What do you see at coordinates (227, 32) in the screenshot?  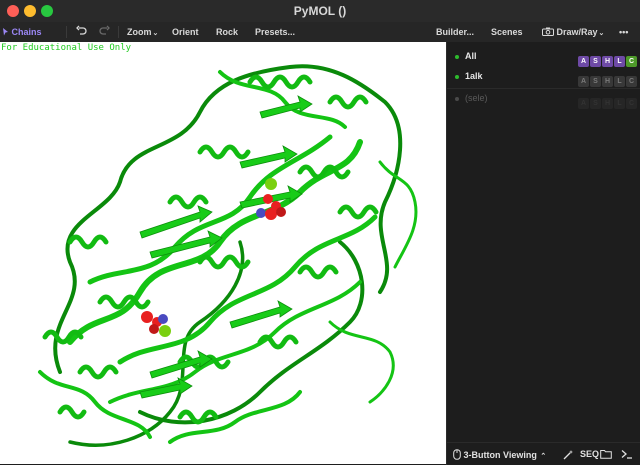 I see `rock-button: Rock` at bounding box center [227, 32].